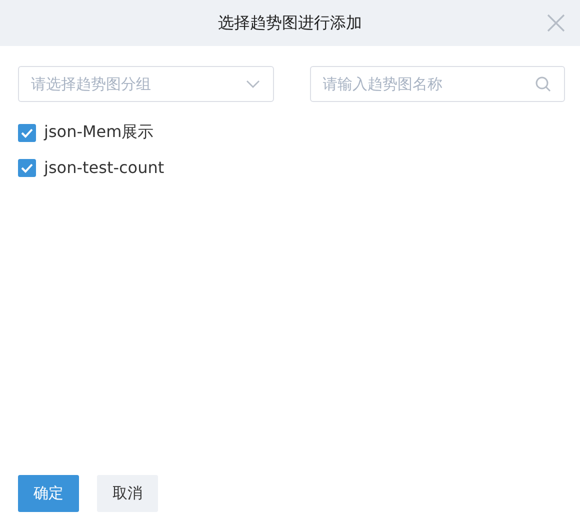  What do you see at coordinates (290, 23) in the screenshot?
I see `dialog-title: 选择趋势图进行添加` at bounding box center [290, 23].